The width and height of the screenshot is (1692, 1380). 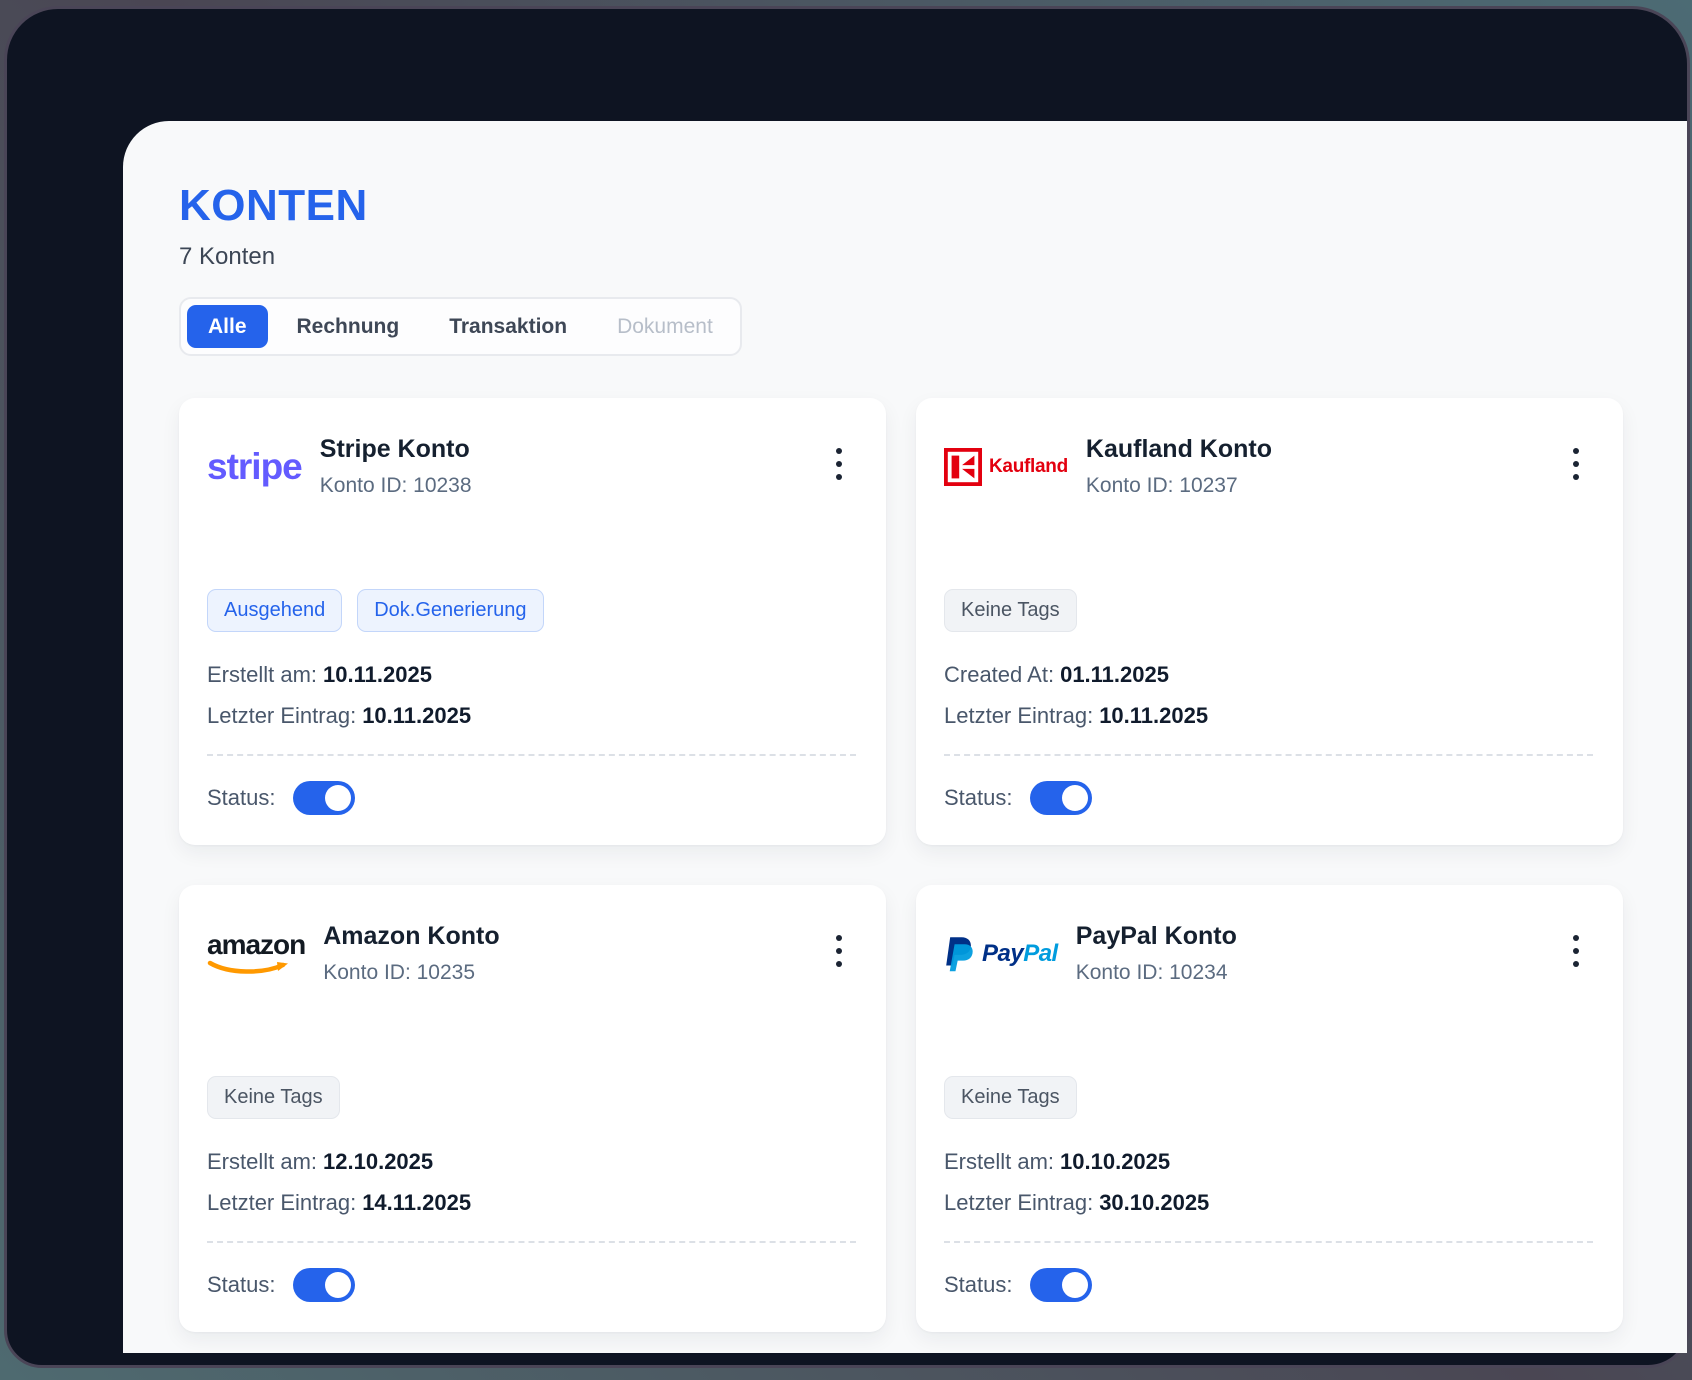 I want to click on date-field: Letzter Eintrag: 14.11.2025, so click(x=531, y=1203).